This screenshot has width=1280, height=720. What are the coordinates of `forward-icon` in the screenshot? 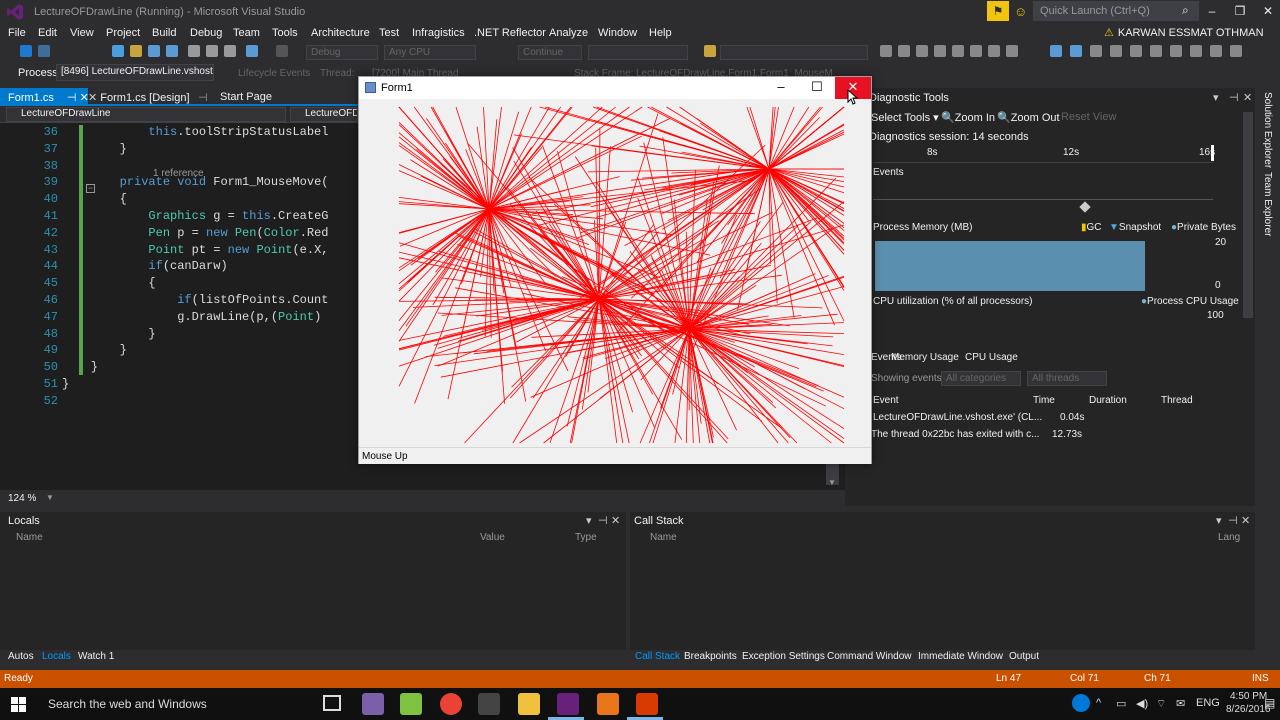 It's located at (44, 51).